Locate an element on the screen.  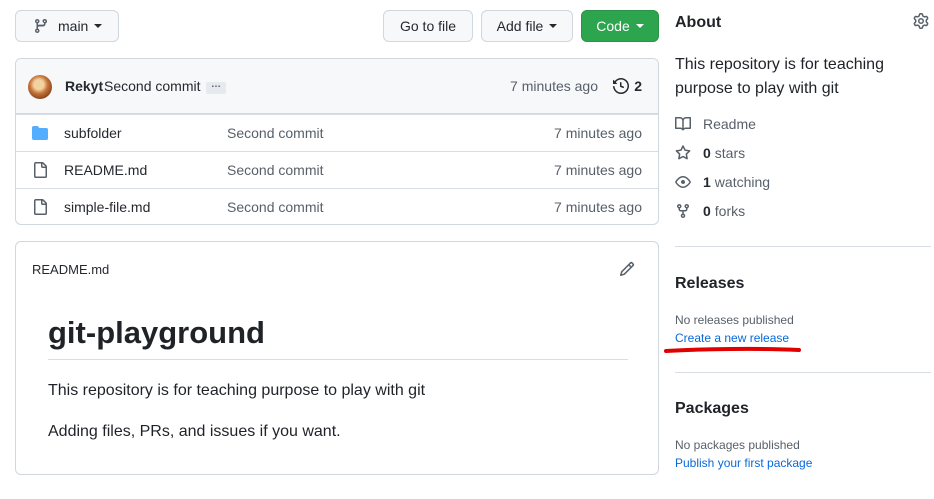
git-branch-icon is located at coordinates (41, 26).